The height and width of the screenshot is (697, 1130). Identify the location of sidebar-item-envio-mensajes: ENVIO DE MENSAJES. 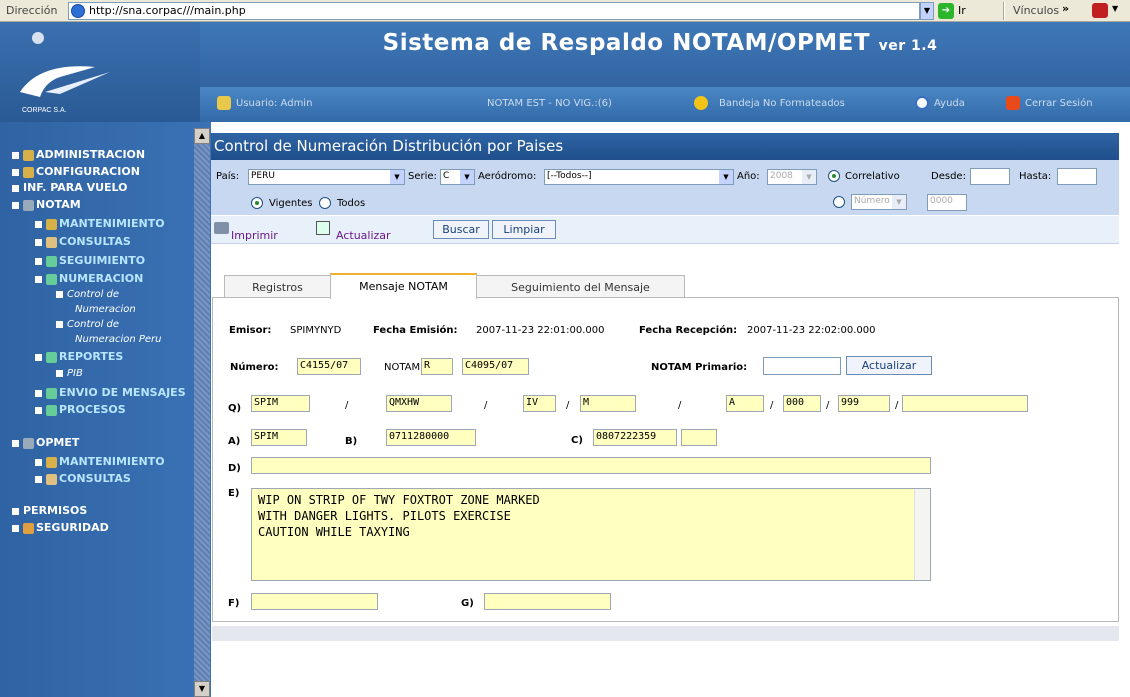
(110, 392).